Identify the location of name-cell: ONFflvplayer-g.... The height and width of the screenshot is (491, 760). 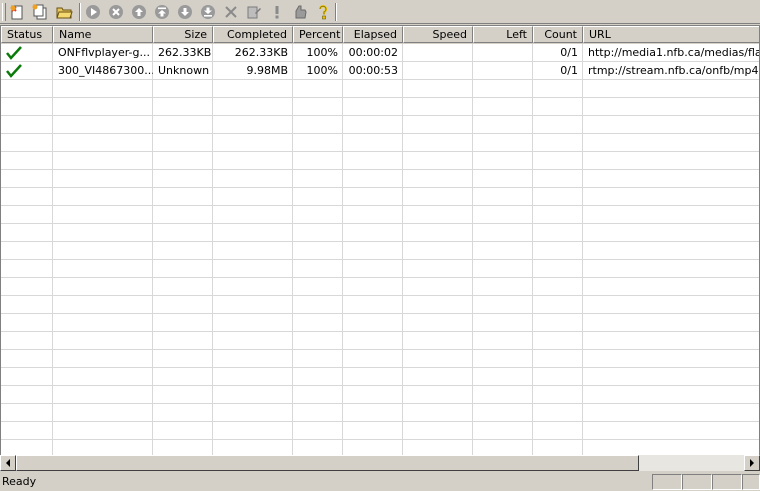
(104, 52).